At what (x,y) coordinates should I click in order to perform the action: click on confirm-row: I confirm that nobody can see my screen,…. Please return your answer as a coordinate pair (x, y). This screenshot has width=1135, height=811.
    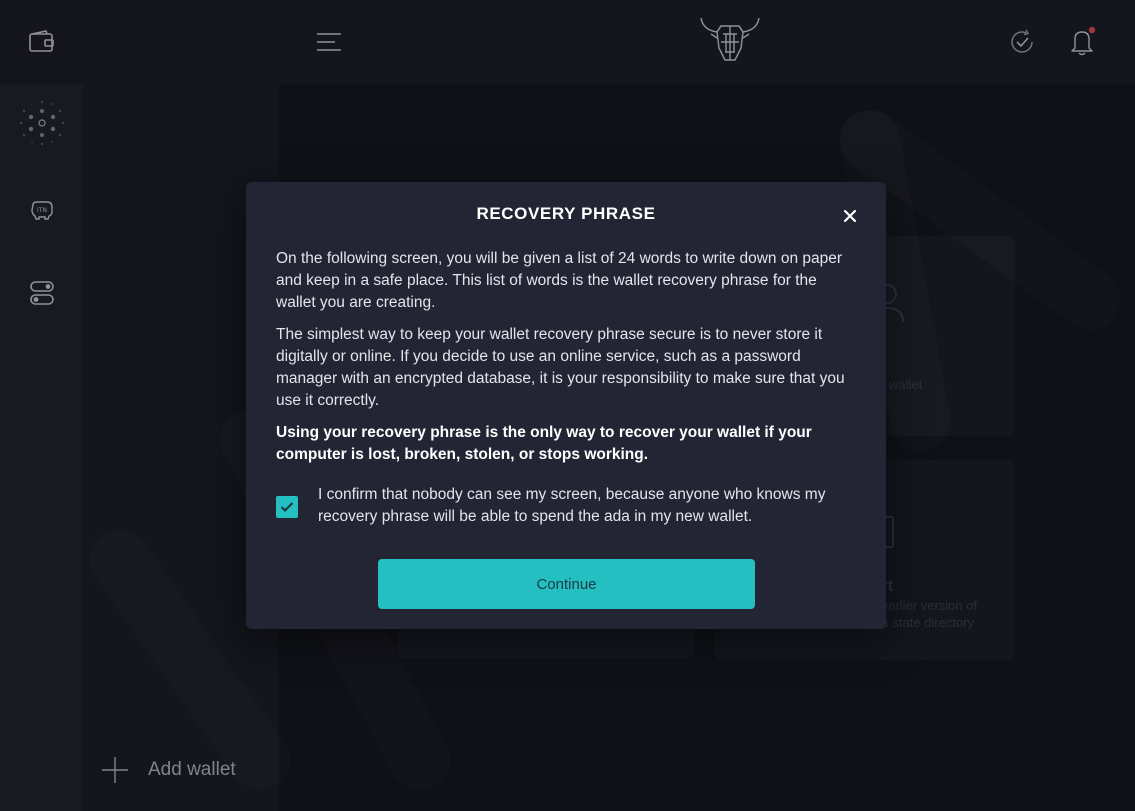
    Looking at the image, I should click on (567, 506).